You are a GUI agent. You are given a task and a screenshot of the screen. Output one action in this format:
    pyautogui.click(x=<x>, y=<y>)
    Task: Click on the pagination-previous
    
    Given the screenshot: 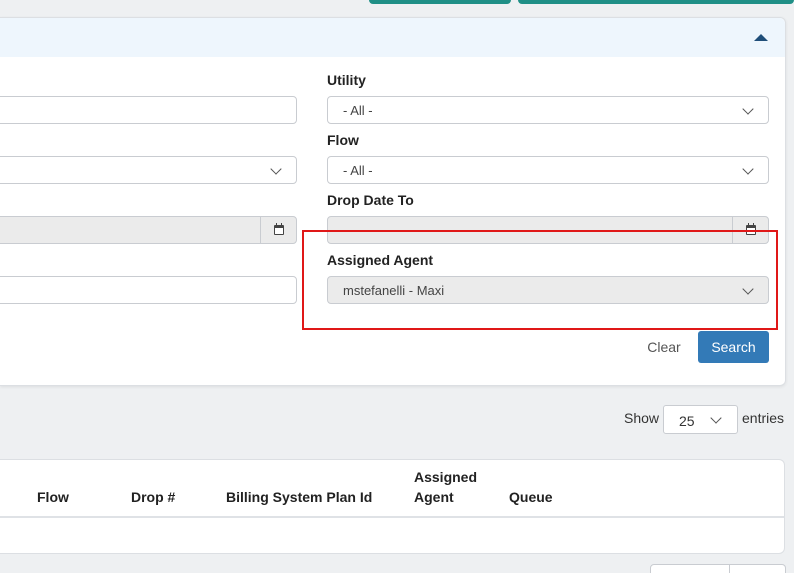 What is the action you would take?
    pyautogui.click(x=690, y=568)
    